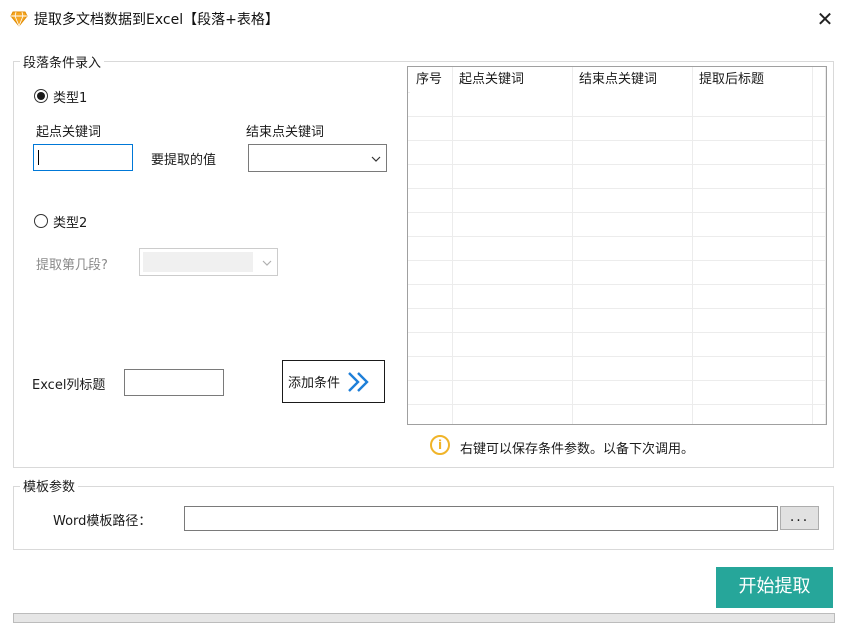  I want to click on grid-column-header: 序号, so click(431, 80).